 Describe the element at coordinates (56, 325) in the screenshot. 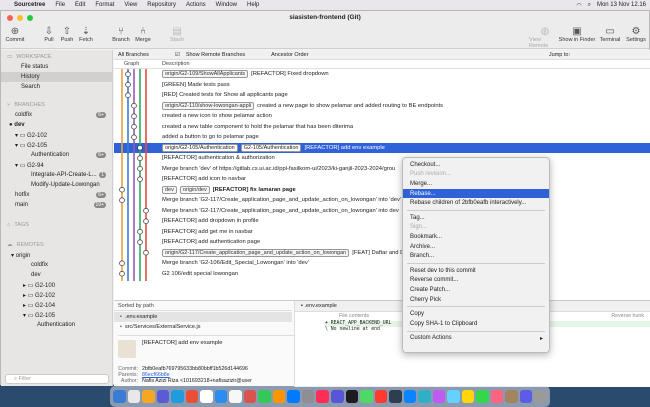

I see `sidebar-remote-branch: Authentication` at that location.